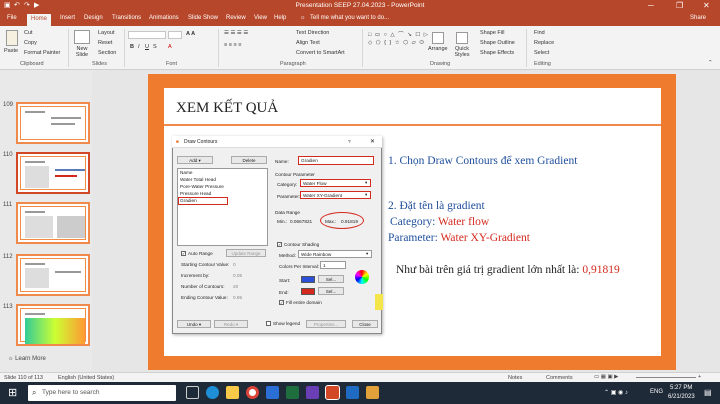  I want to click on tab-design: Design, so click(93, 18).